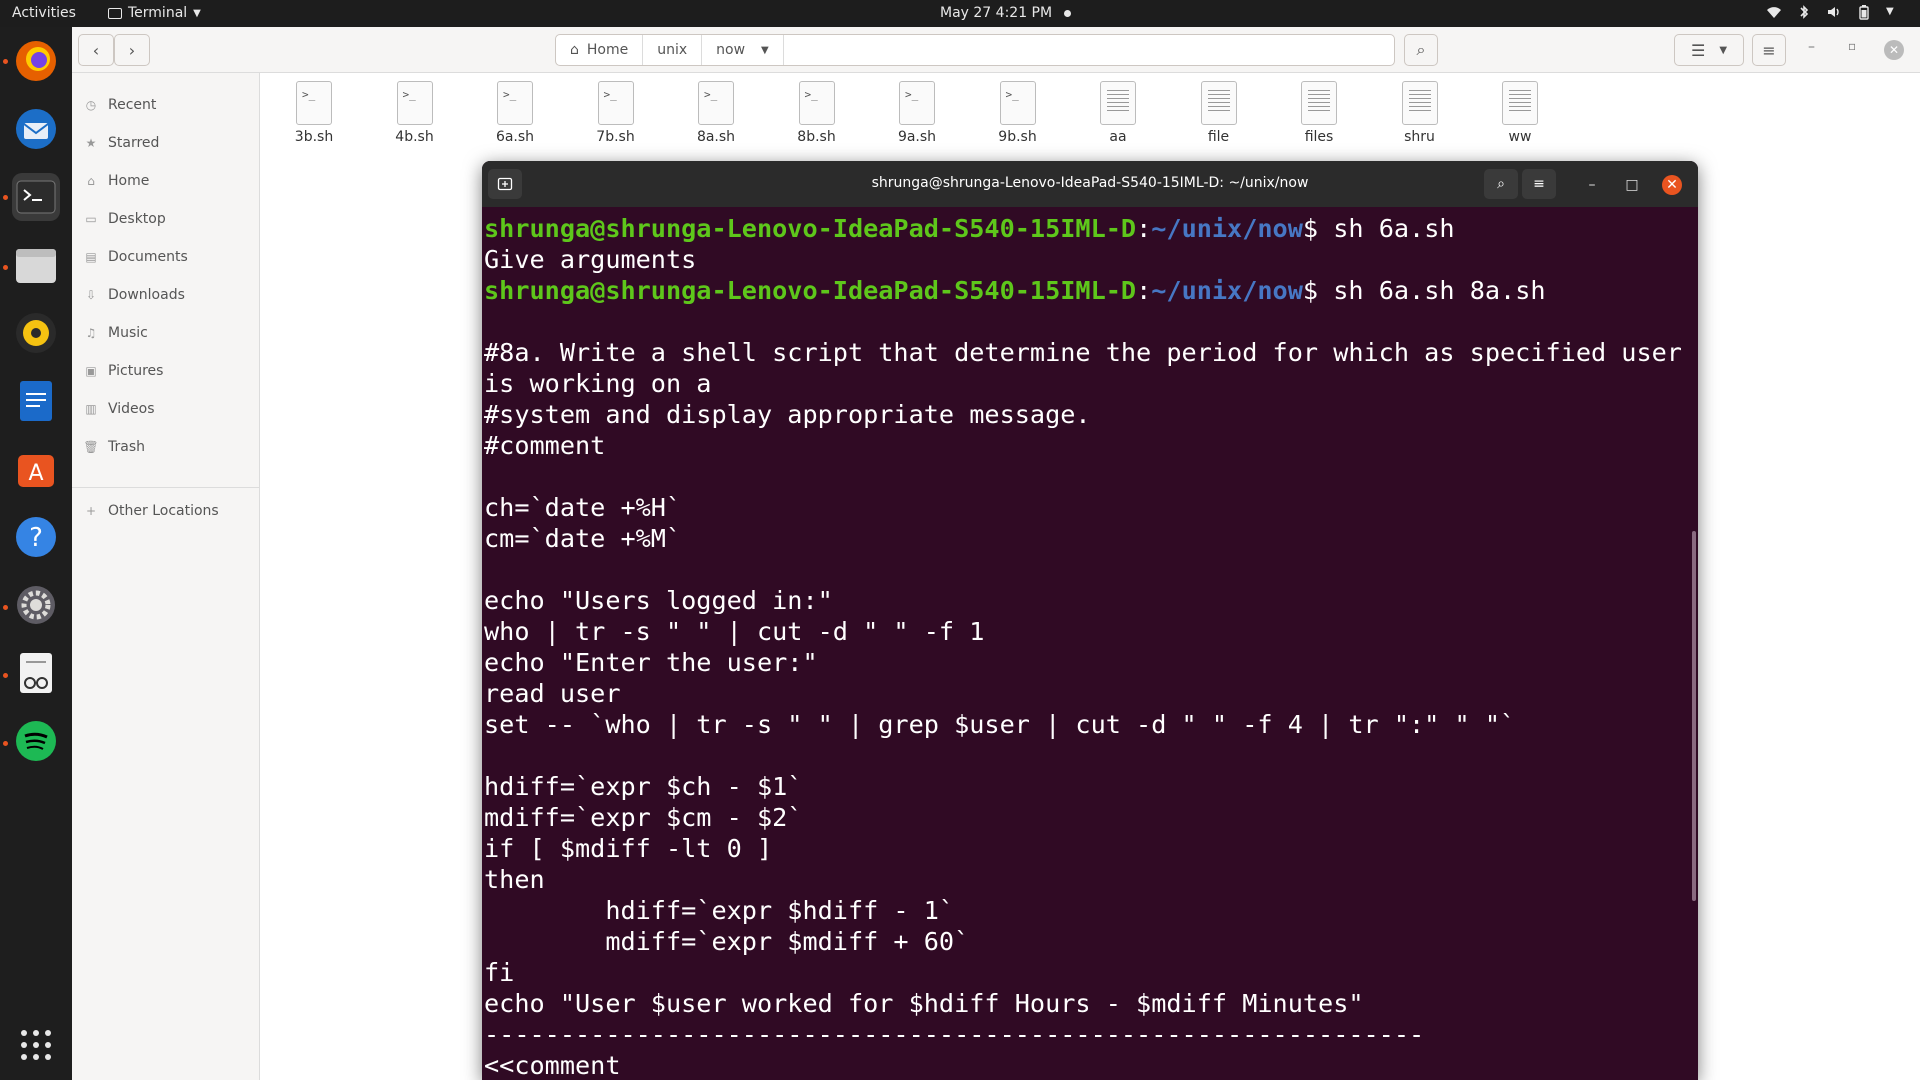  Describe the element at coordinates (36, 129) in the screenshot. I see `thunderbird-icon` at that location.